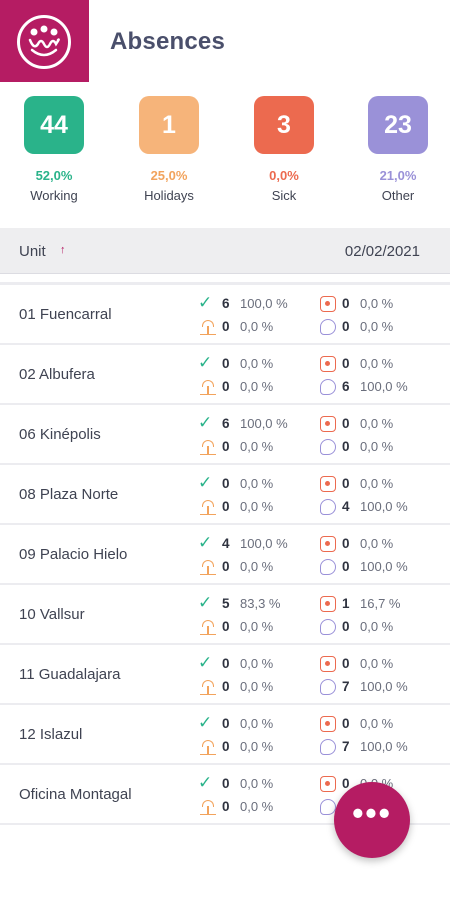 This screenshot has width=450, height=900. Describe the element at coordinates (225, 41) in the screenshot. I see `app-header: Absences` at that location.